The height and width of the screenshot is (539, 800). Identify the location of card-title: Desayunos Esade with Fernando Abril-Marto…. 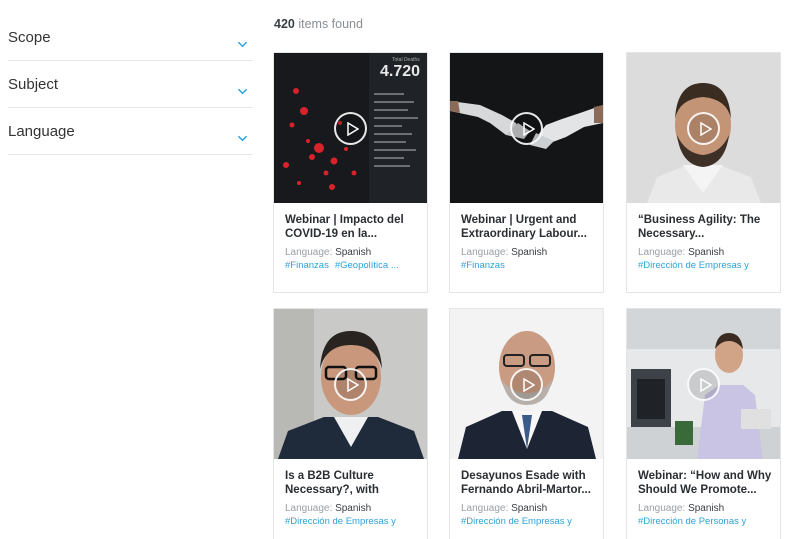
(528, 483).